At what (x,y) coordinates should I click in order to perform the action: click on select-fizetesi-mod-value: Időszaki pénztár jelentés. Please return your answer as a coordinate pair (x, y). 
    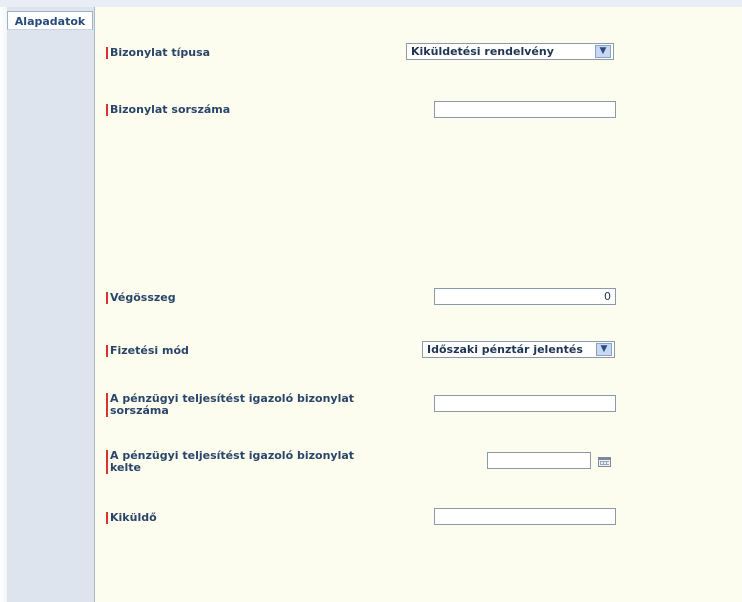
    Looking at the image, I should click on (505, 349).